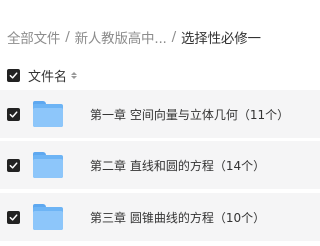 Image resolution: width=320 pixels, height=246 pixels. I want to click on select-all-checkbox, so click(13, 75).